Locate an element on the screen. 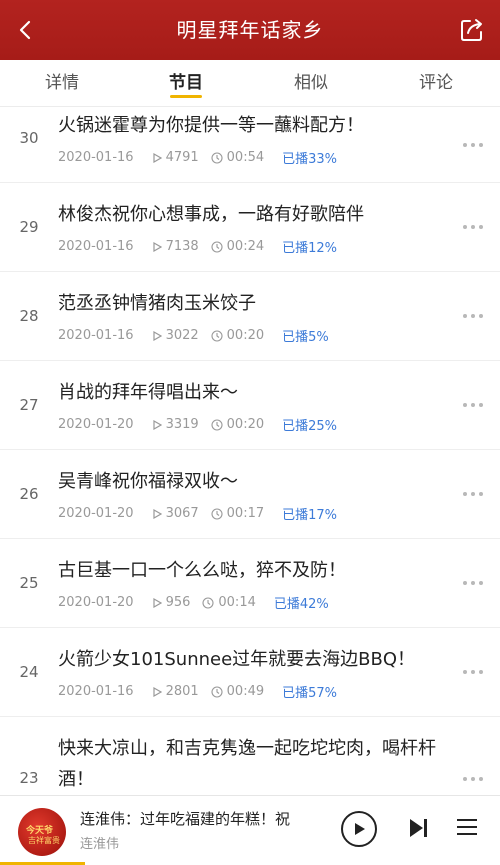 This screenshot has width=500, height=865. episode-meta: 2020-01-16 4791 00:54 已播33% is located at coordinates (197, 157).